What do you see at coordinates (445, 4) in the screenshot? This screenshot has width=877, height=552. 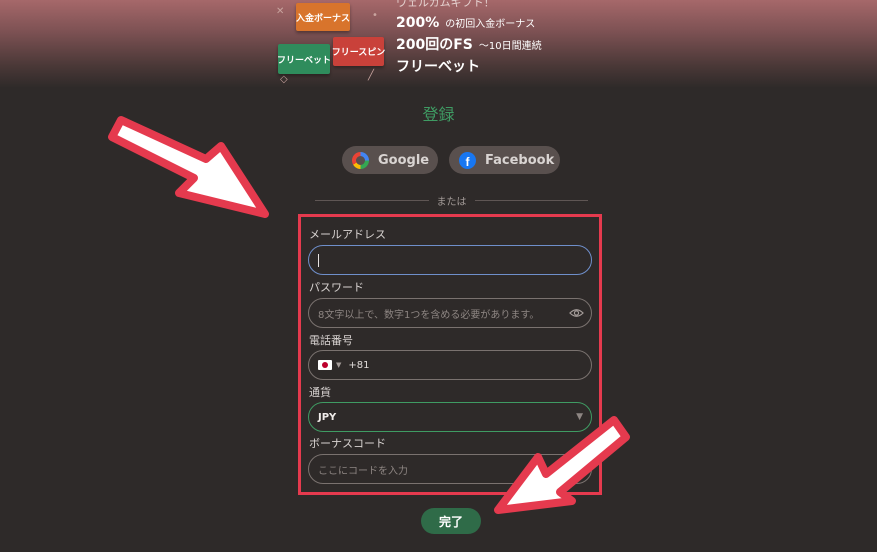 I see `welcome-gift-heading: ウェルカムギフト！` at bounding box center [445, 4].